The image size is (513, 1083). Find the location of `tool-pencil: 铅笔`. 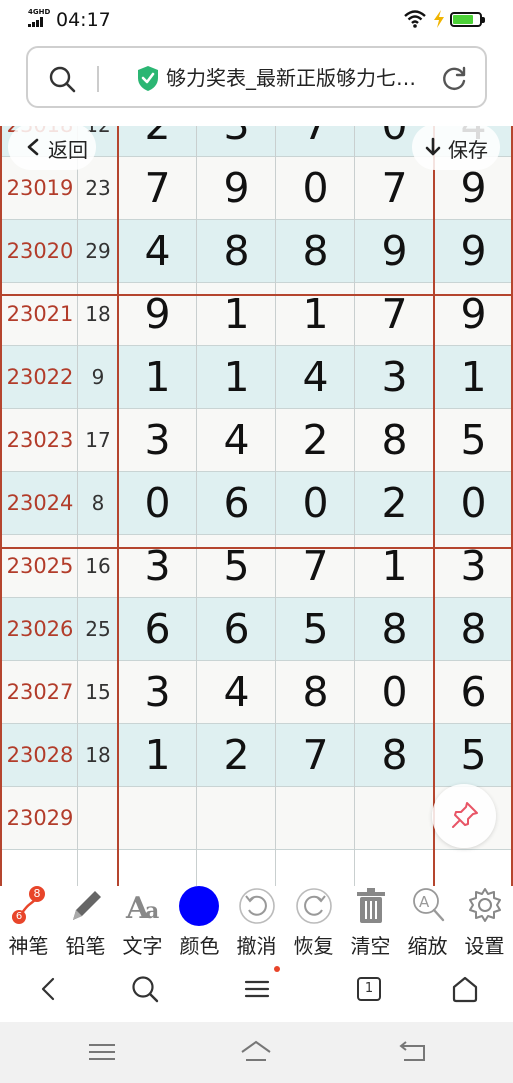

tool-pencil: 铅笔 is located at coordinates (85, 922).